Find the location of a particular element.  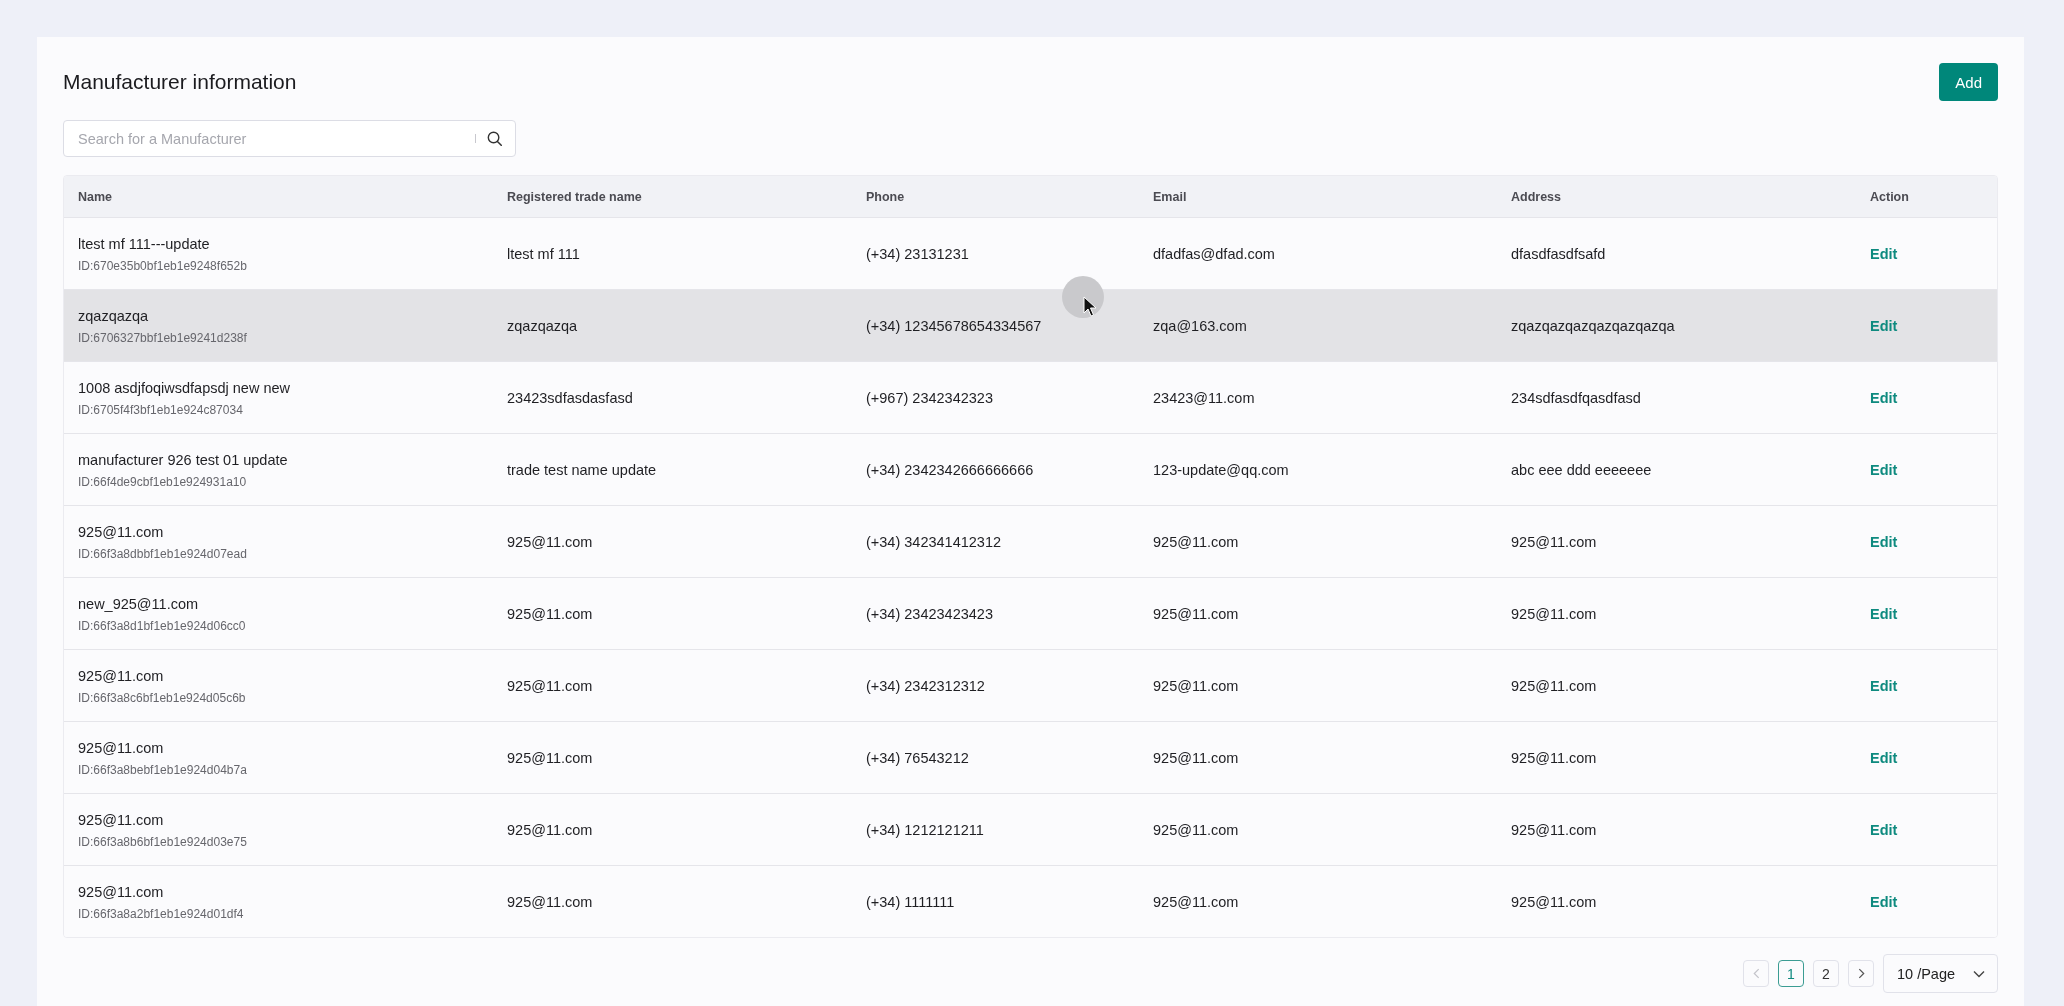

table-cell-text: (+34) 76543212 is located at coordinates (917, 757).